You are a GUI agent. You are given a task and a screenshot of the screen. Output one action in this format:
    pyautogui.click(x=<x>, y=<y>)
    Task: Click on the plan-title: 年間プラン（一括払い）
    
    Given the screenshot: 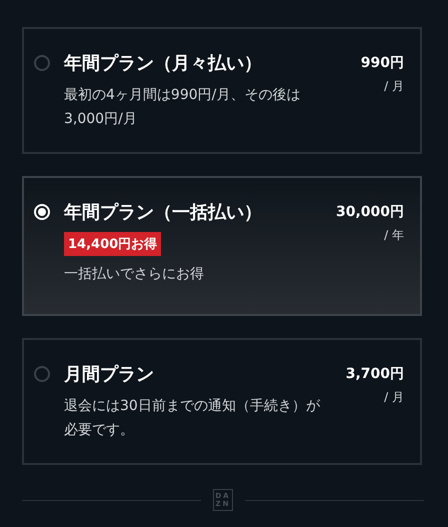 What is the action you would take?
    pyautogui.click(x=163, y=213)
    